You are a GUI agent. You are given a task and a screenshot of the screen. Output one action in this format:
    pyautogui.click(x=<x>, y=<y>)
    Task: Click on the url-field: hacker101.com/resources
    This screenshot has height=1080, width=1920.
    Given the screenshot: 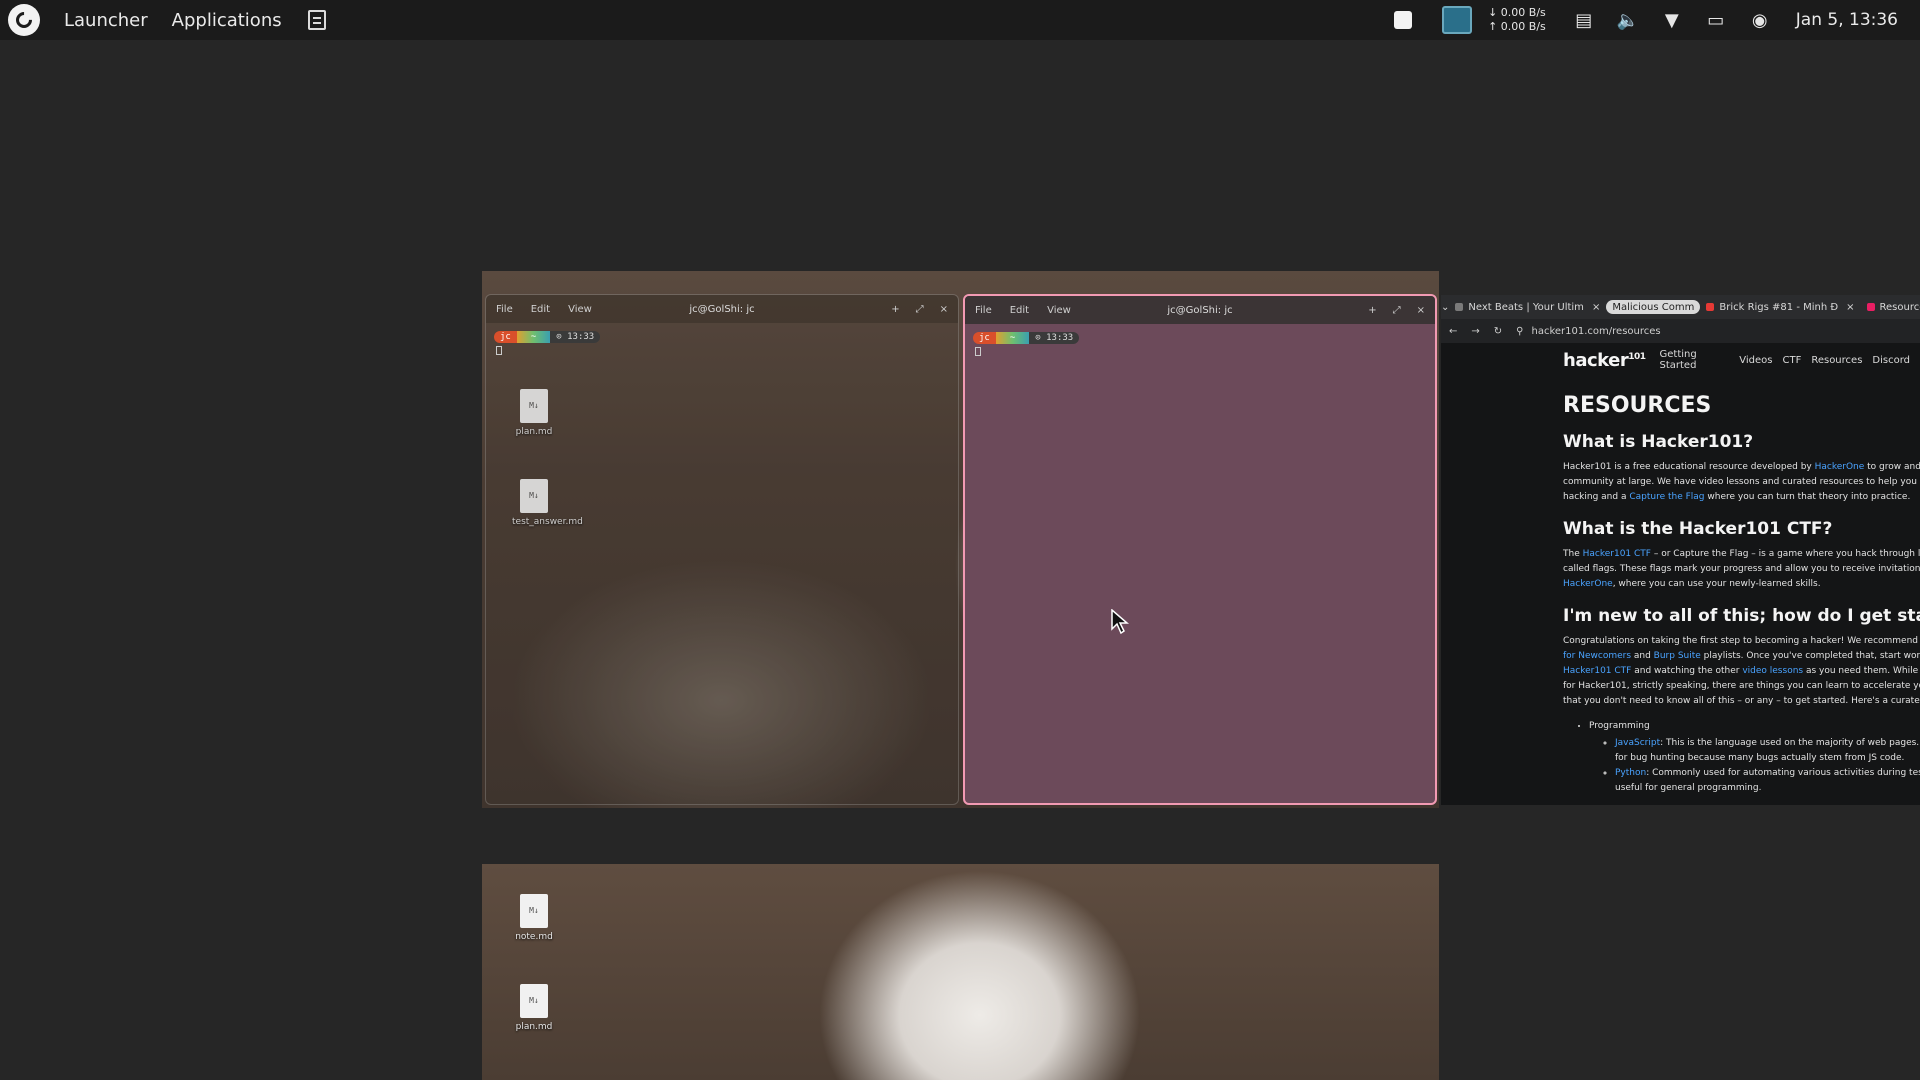 What is the action you would take?
    pyautogui.click(x=1596, y=331)
    